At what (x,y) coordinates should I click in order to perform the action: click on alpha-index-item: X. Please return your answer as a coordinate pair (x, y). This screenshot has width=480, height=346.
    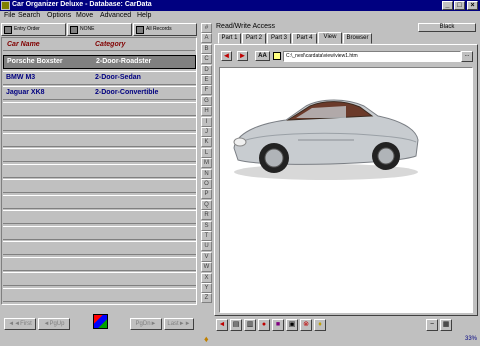
    Looking at the image, I should click on (206, 277).